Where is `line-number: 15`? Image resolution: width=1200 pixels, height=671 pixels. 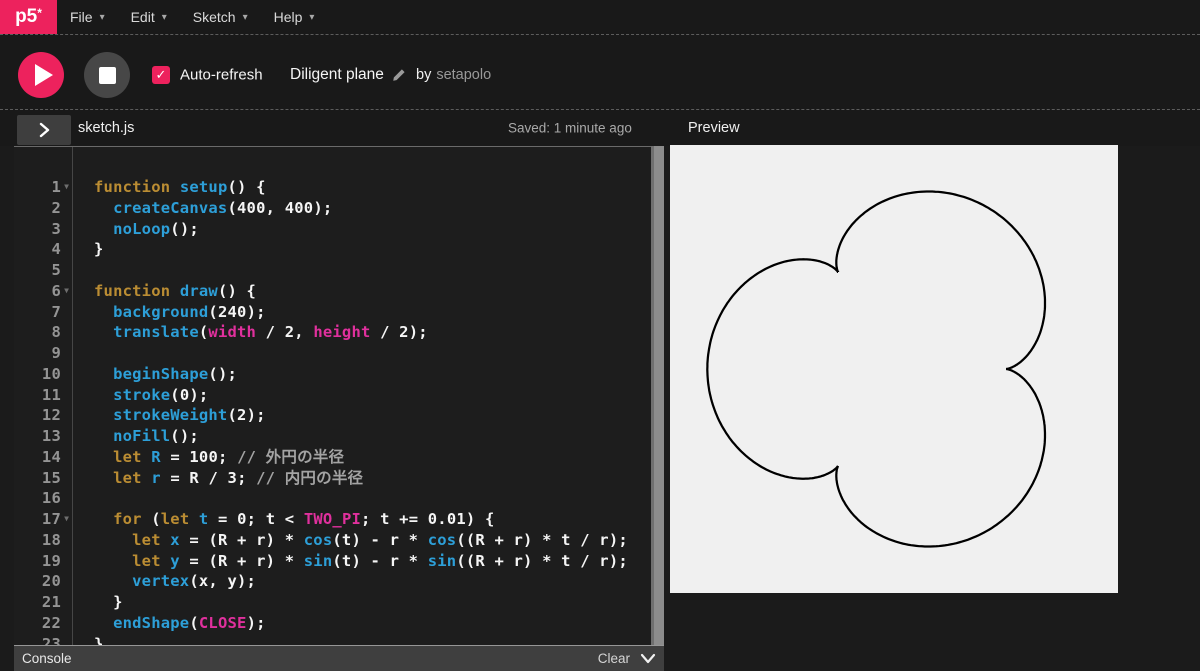
line-number: 15 is located at coordinates (51, 477).